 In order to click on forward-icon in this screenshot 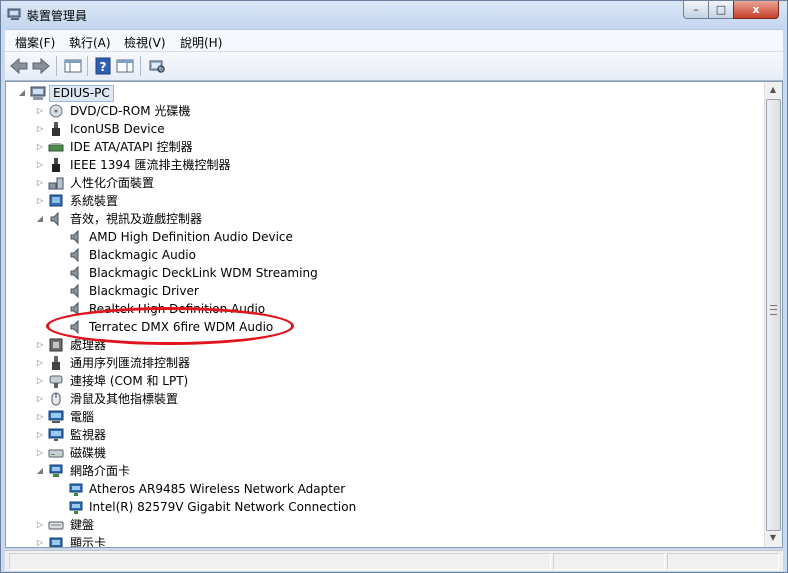, I will do `click(41, 66)`.